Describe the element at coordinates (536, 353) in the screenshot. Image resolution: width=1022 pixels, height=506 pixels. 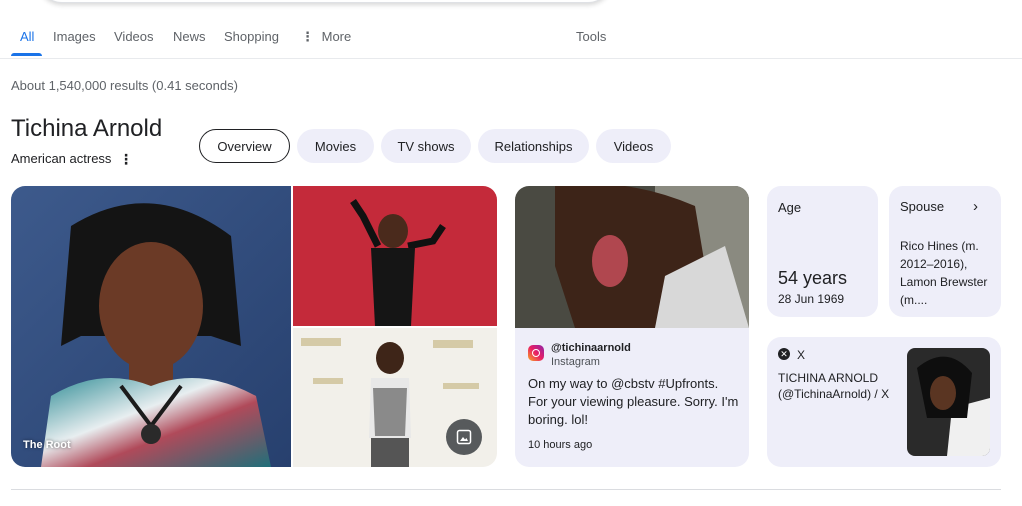
I see `instagram-icon` at that location.